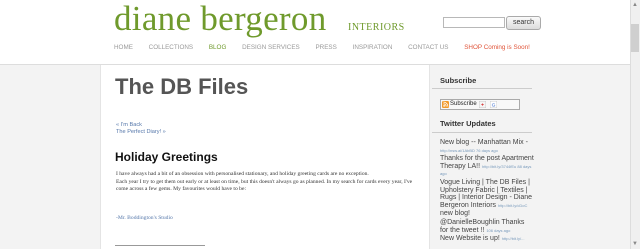 This screenshot has height=249, width=640. What do you see at coordinates (635, 5) in the screenshot?
I see `scroll-up-icon: ▲` at bounding box center [635, 5].